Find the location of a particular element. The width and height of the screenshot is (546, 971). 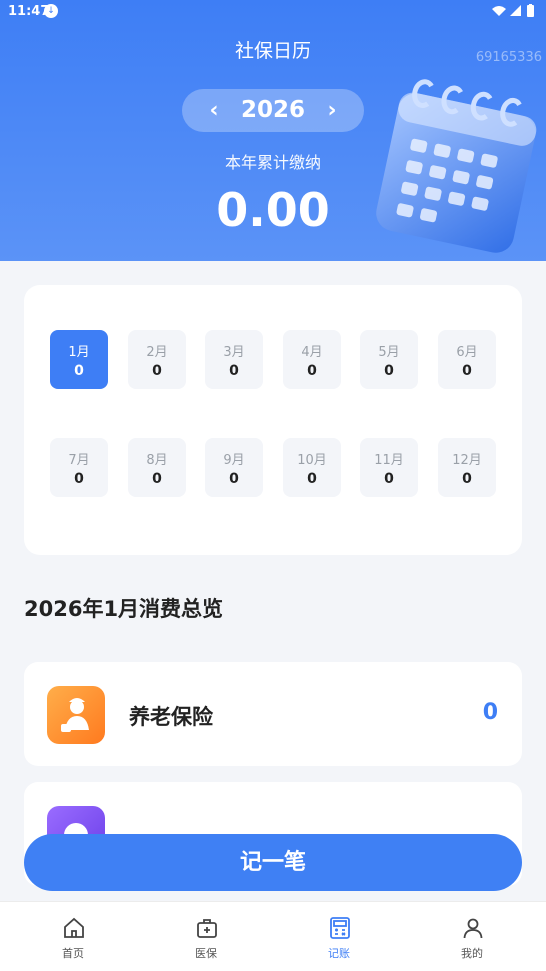

nav-label-home: 首页 is located at coordinates (73, 953).